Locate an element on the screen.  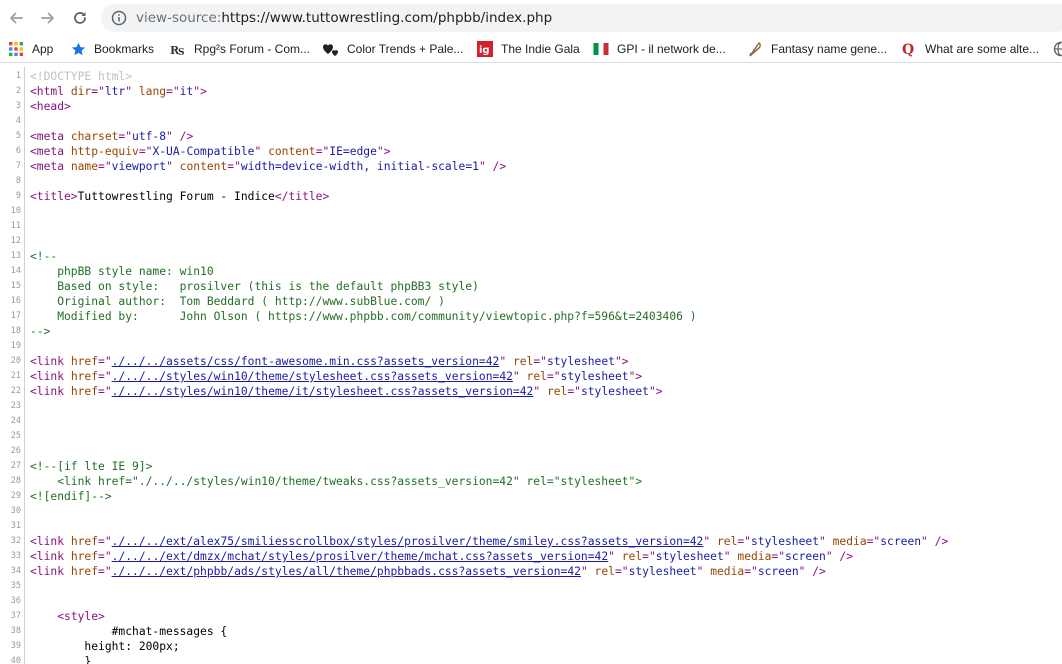
hearts-icon is located at coordinates (331, 49).